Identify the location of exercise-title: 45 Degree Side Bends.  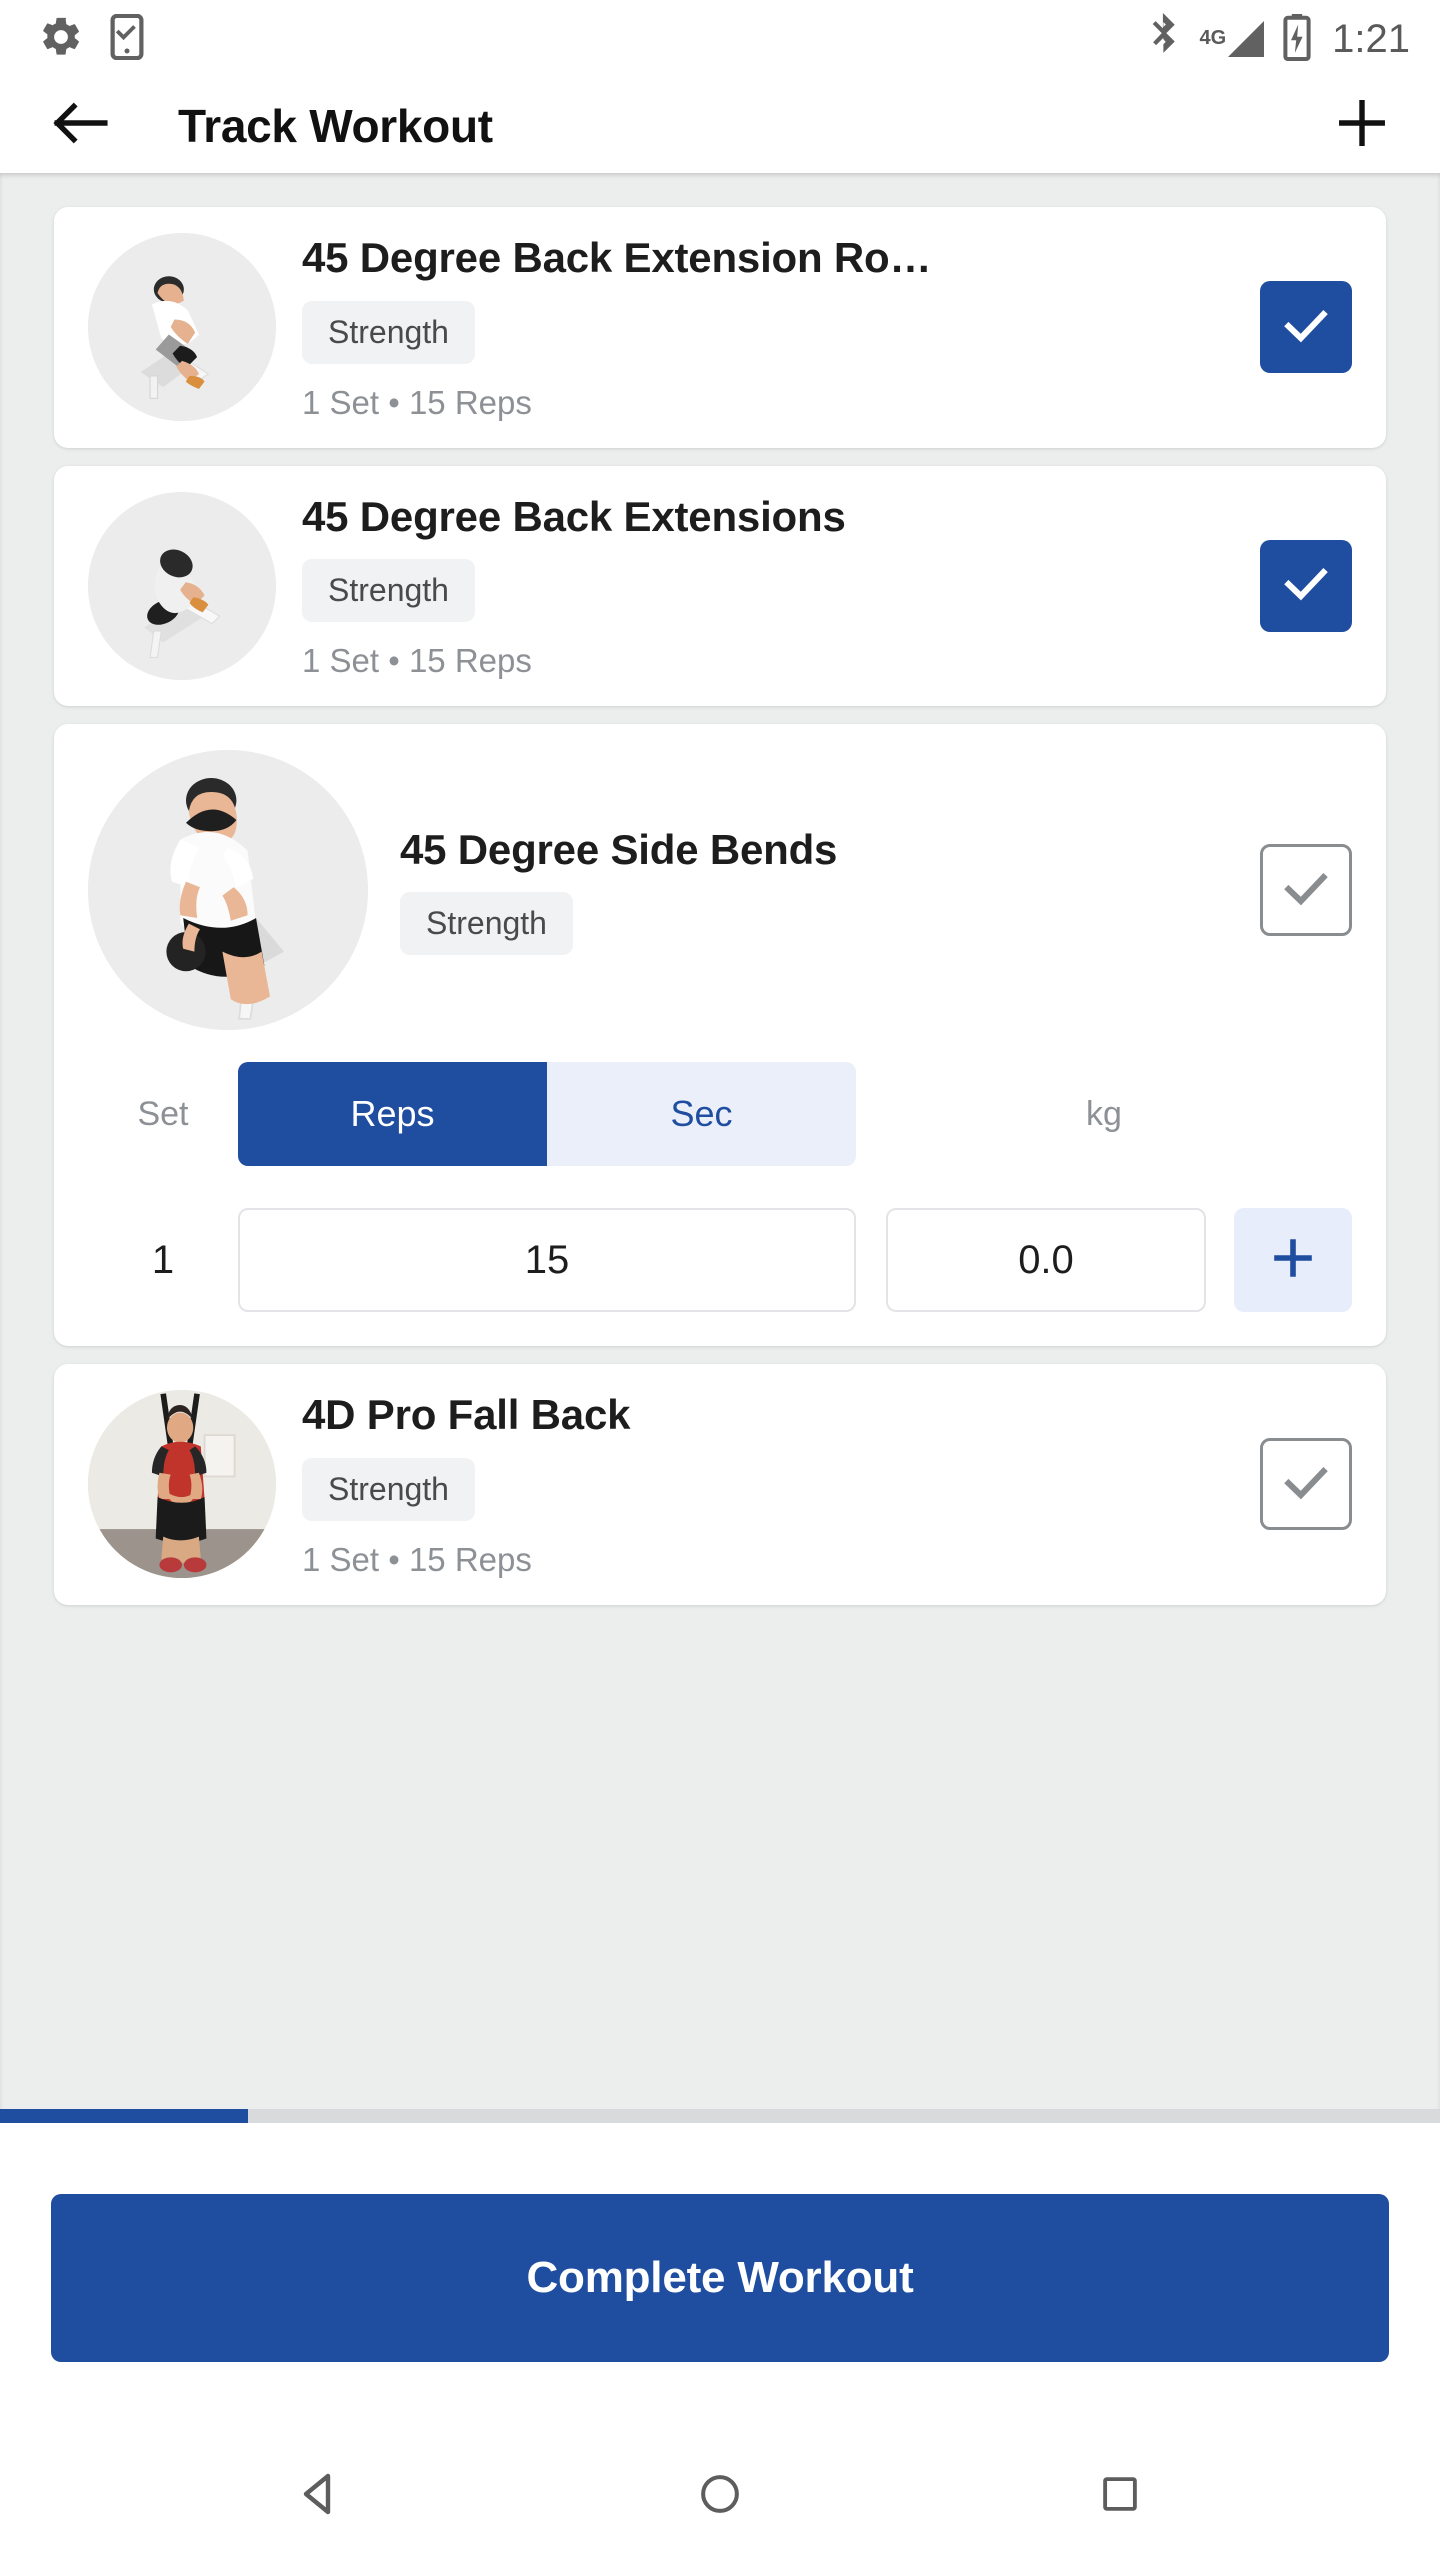
(619, 849).